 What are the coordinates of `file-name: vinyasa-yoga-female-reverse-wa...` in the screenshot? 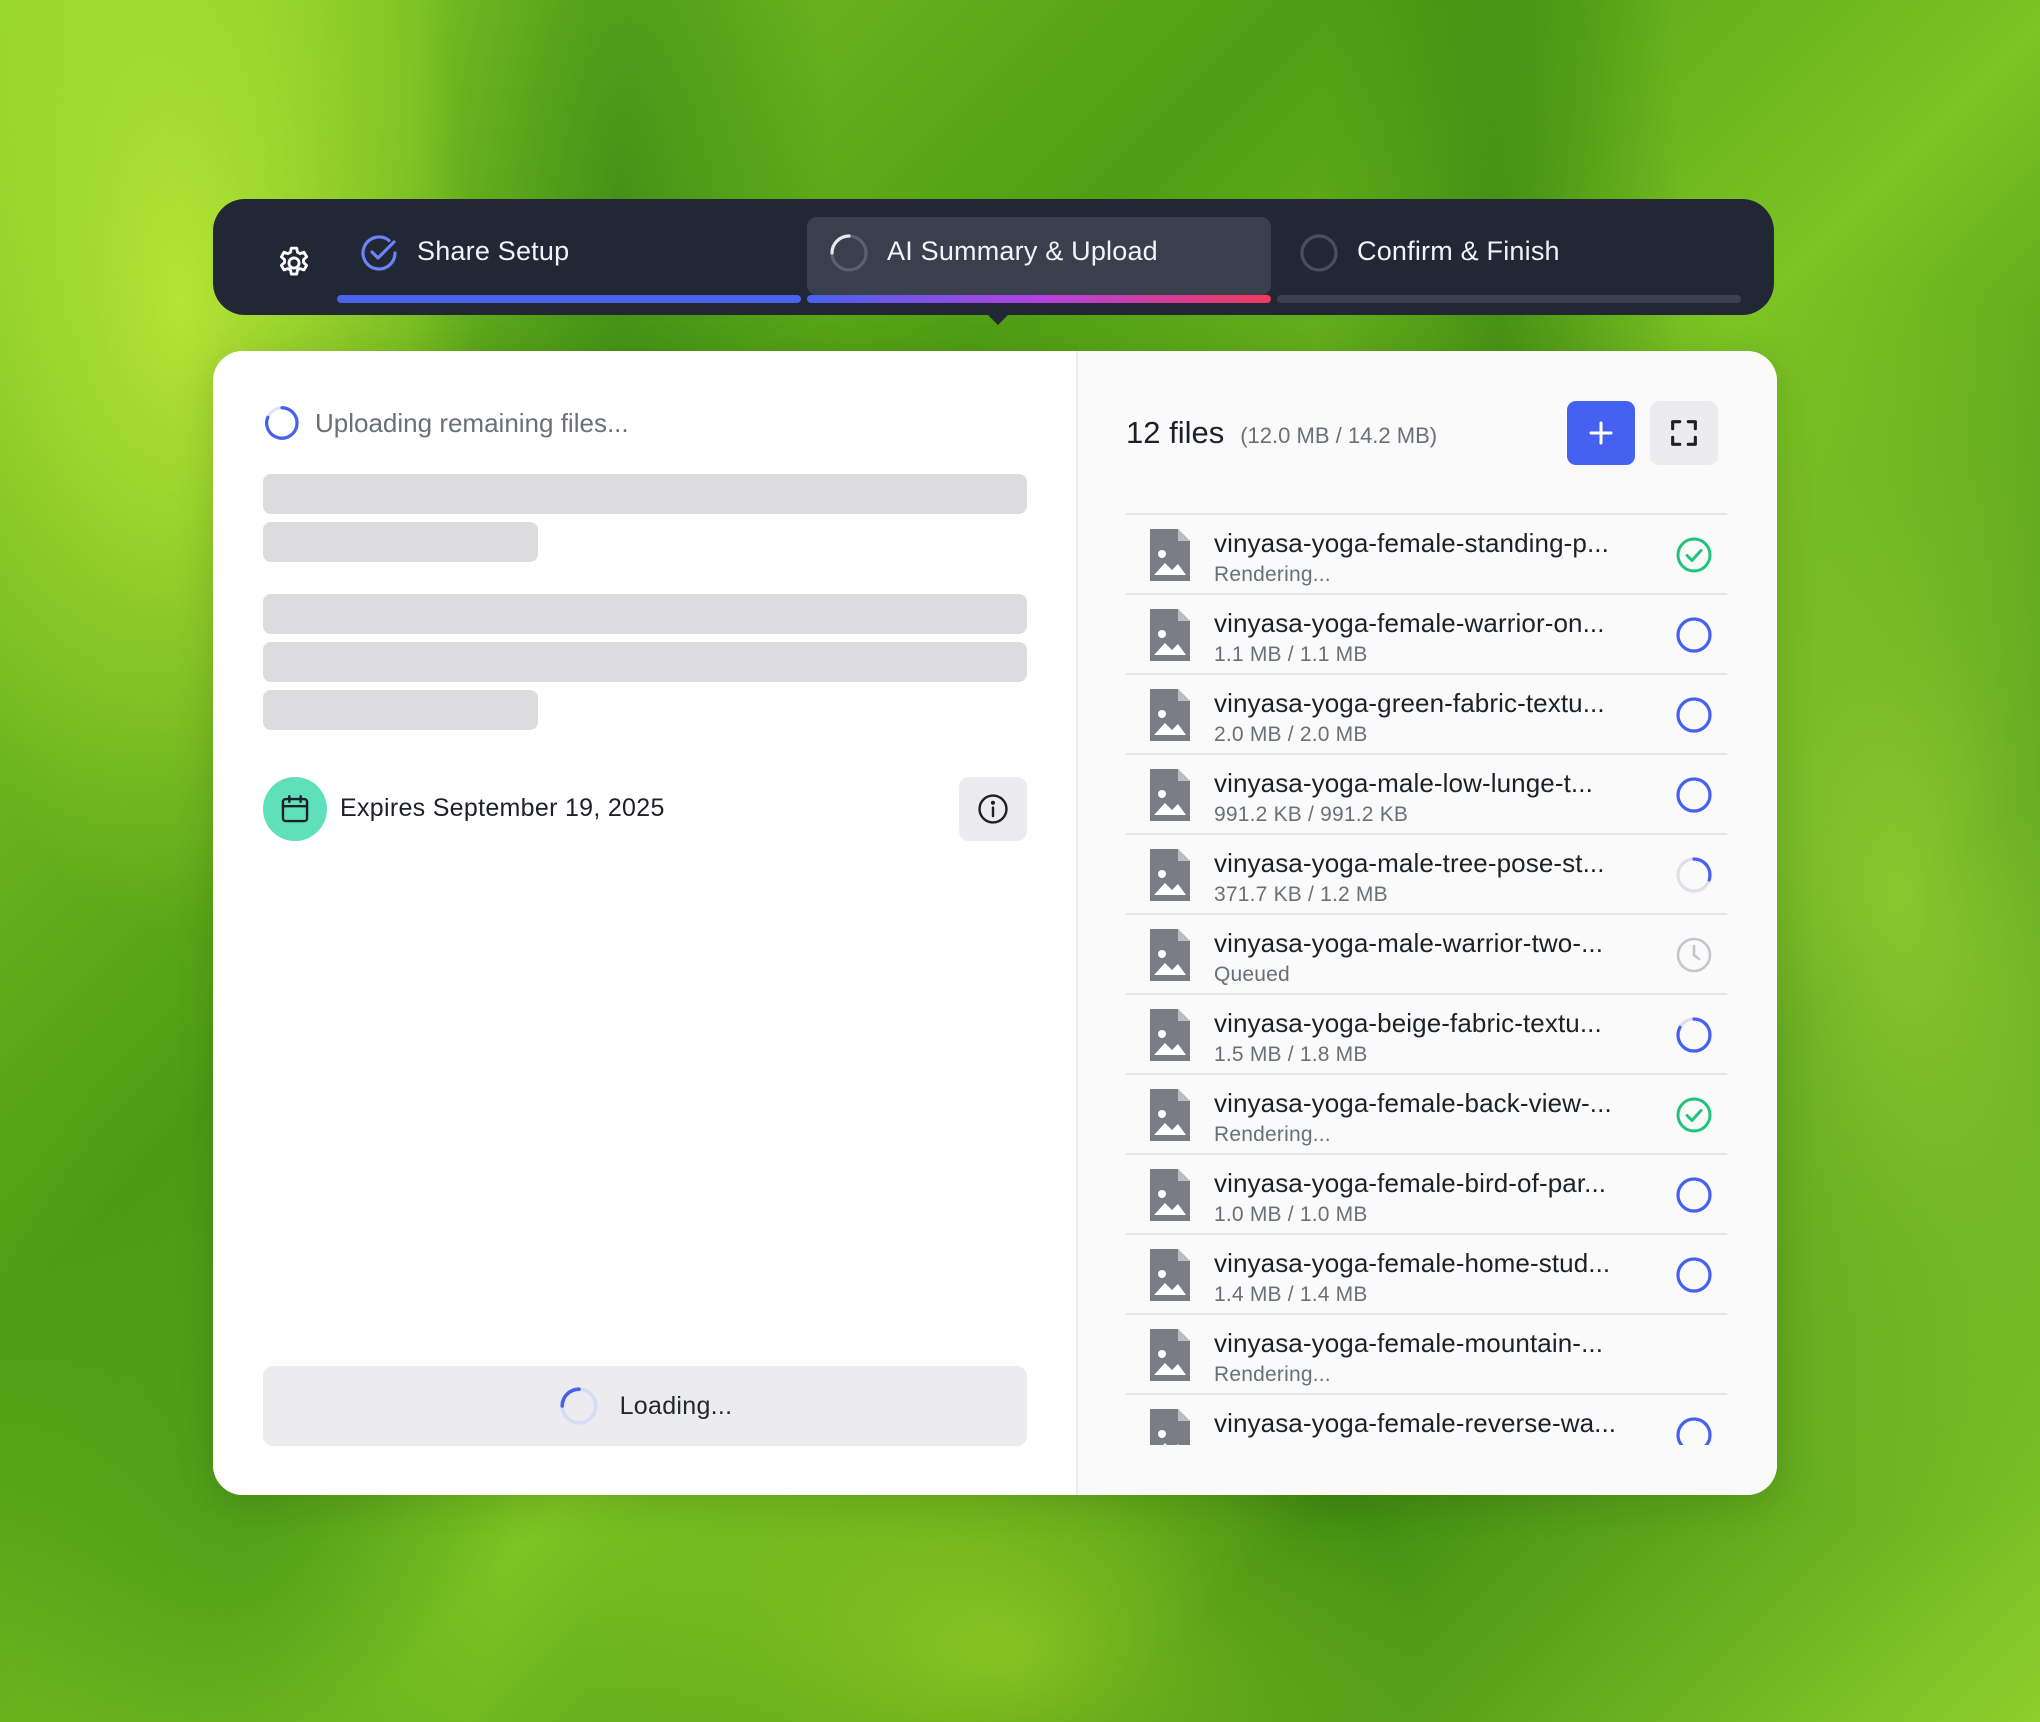 It's located at (1415, 1423).